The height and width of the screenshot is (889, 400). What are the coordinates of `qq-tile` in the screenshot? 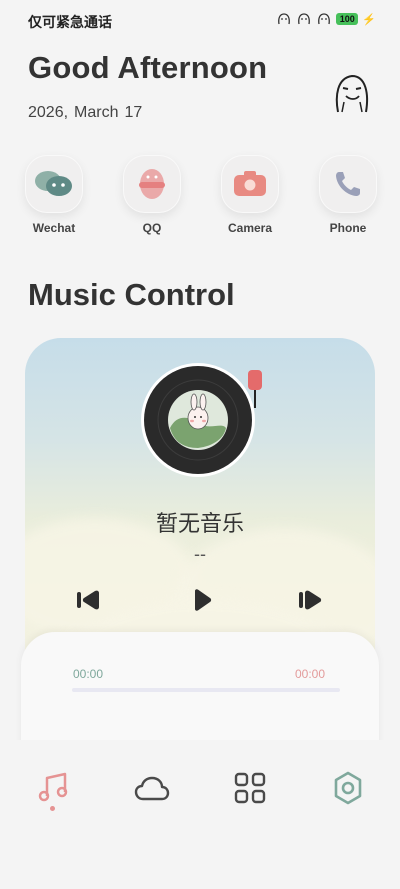 It's located at (152, 184).